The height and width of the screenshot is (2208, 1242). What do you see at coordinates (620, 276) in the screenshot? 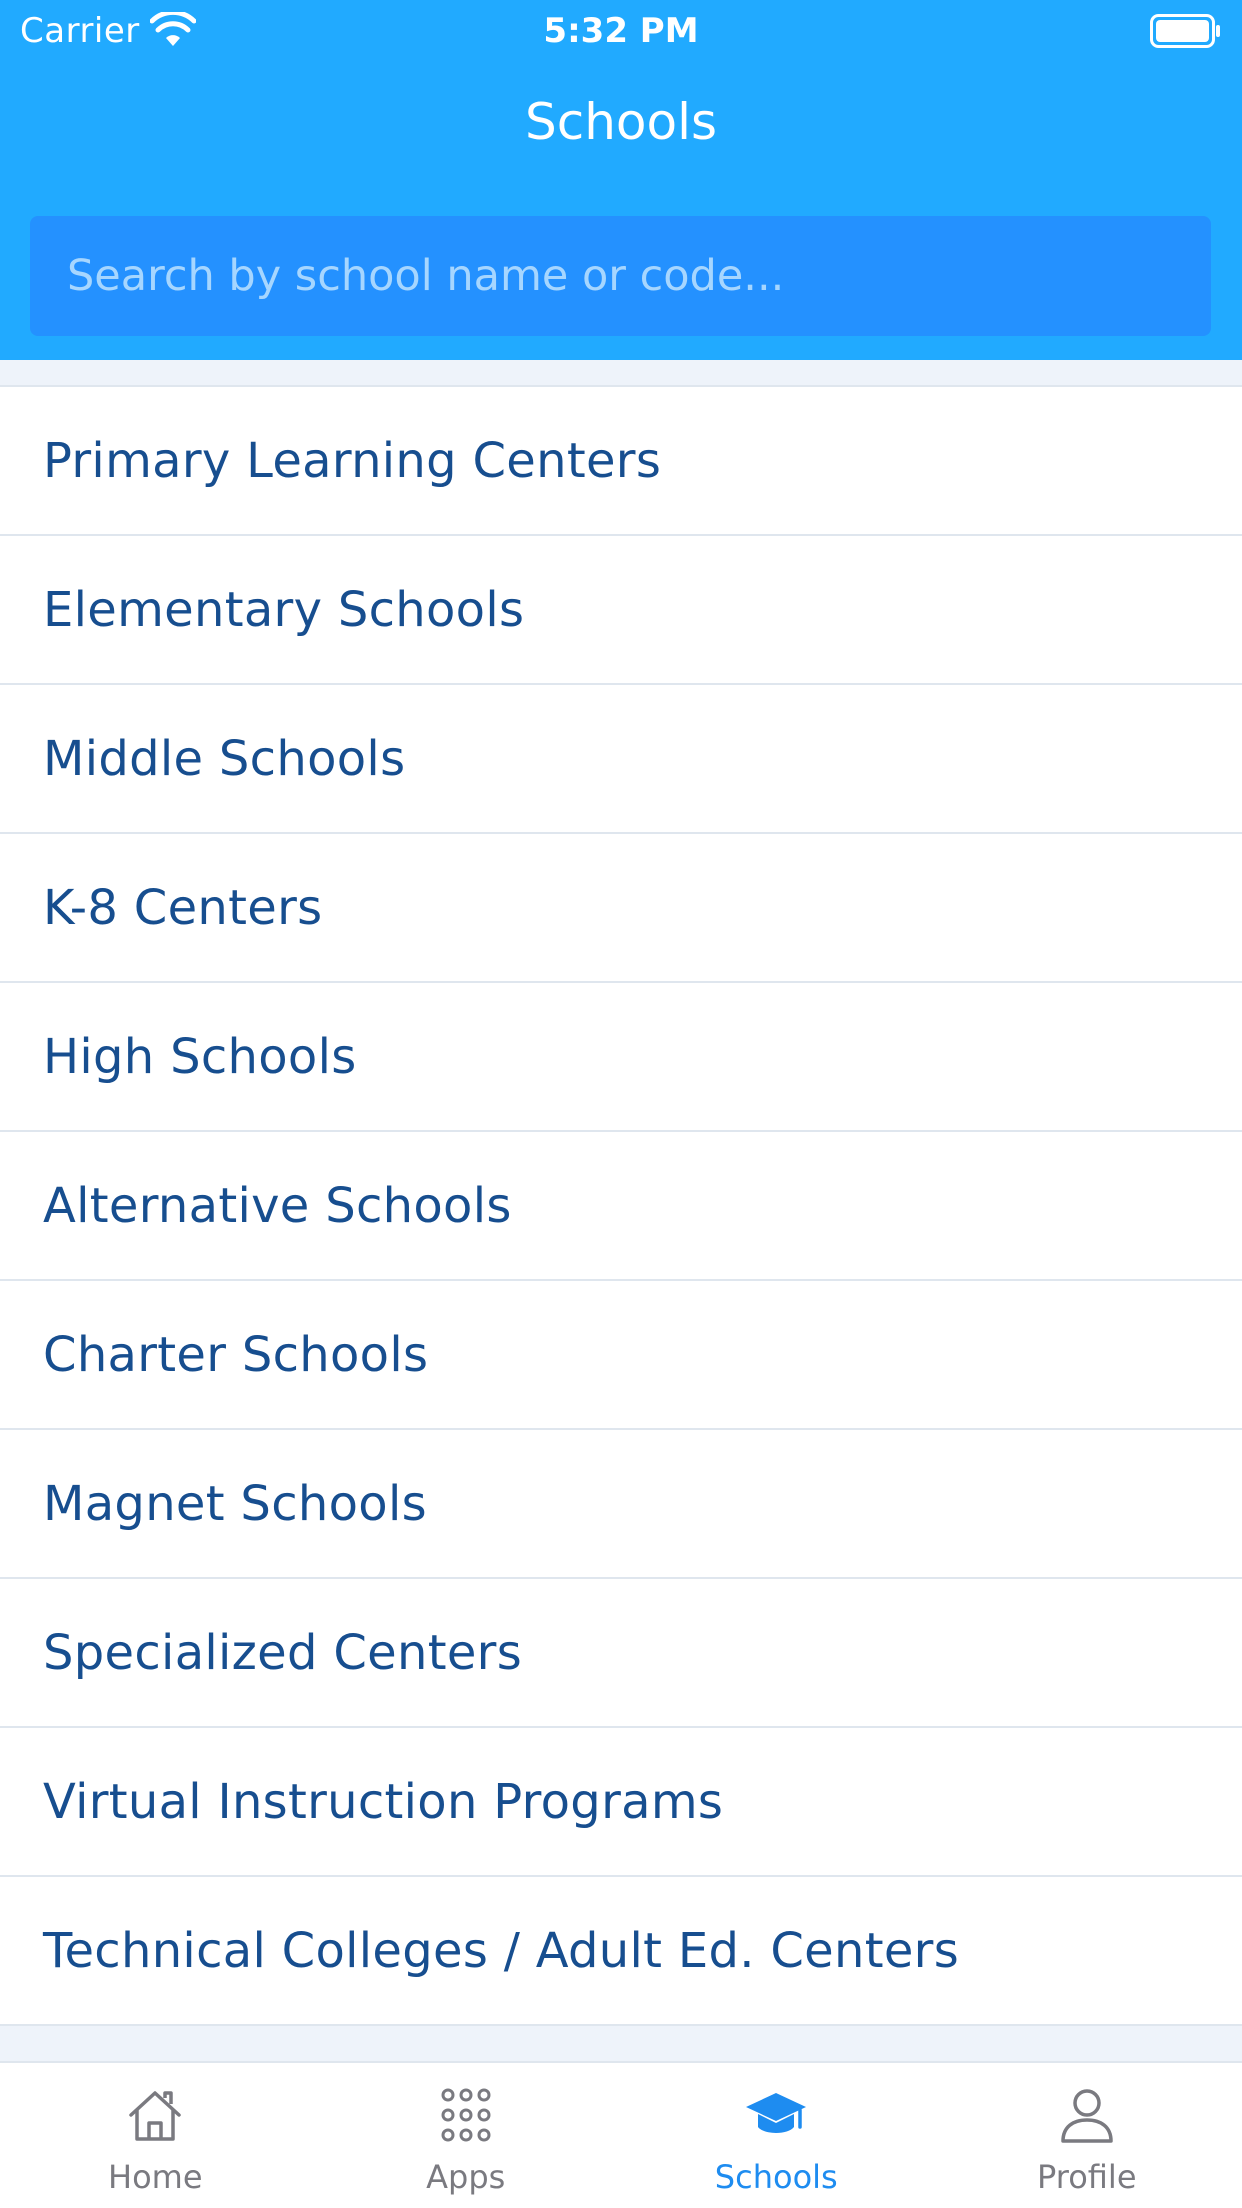
I see `search-input` at bounding box center [620, 276].